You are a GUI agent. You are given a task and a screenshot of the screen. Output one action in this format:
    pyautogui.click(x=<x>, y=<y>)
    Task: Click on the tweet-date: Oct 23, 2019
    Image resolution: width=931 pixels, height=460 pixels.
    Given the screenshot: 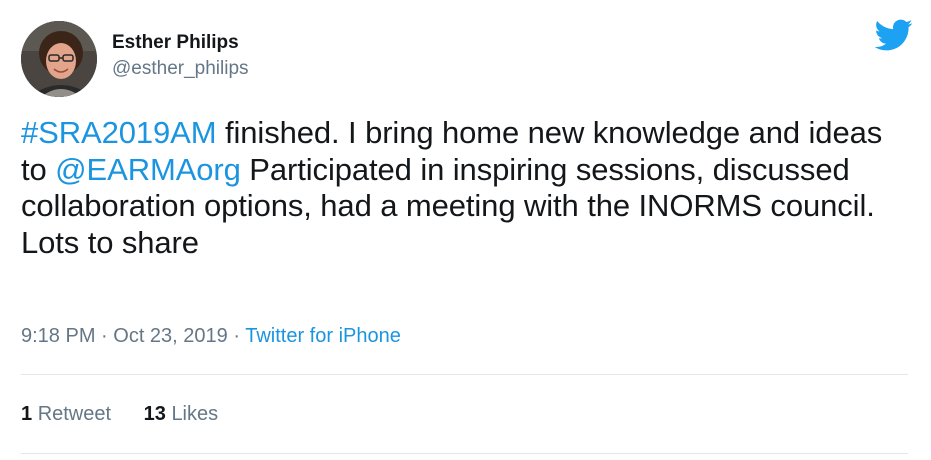 What is the action you would take?
    pyautogui.click(x=170, y=336)
    